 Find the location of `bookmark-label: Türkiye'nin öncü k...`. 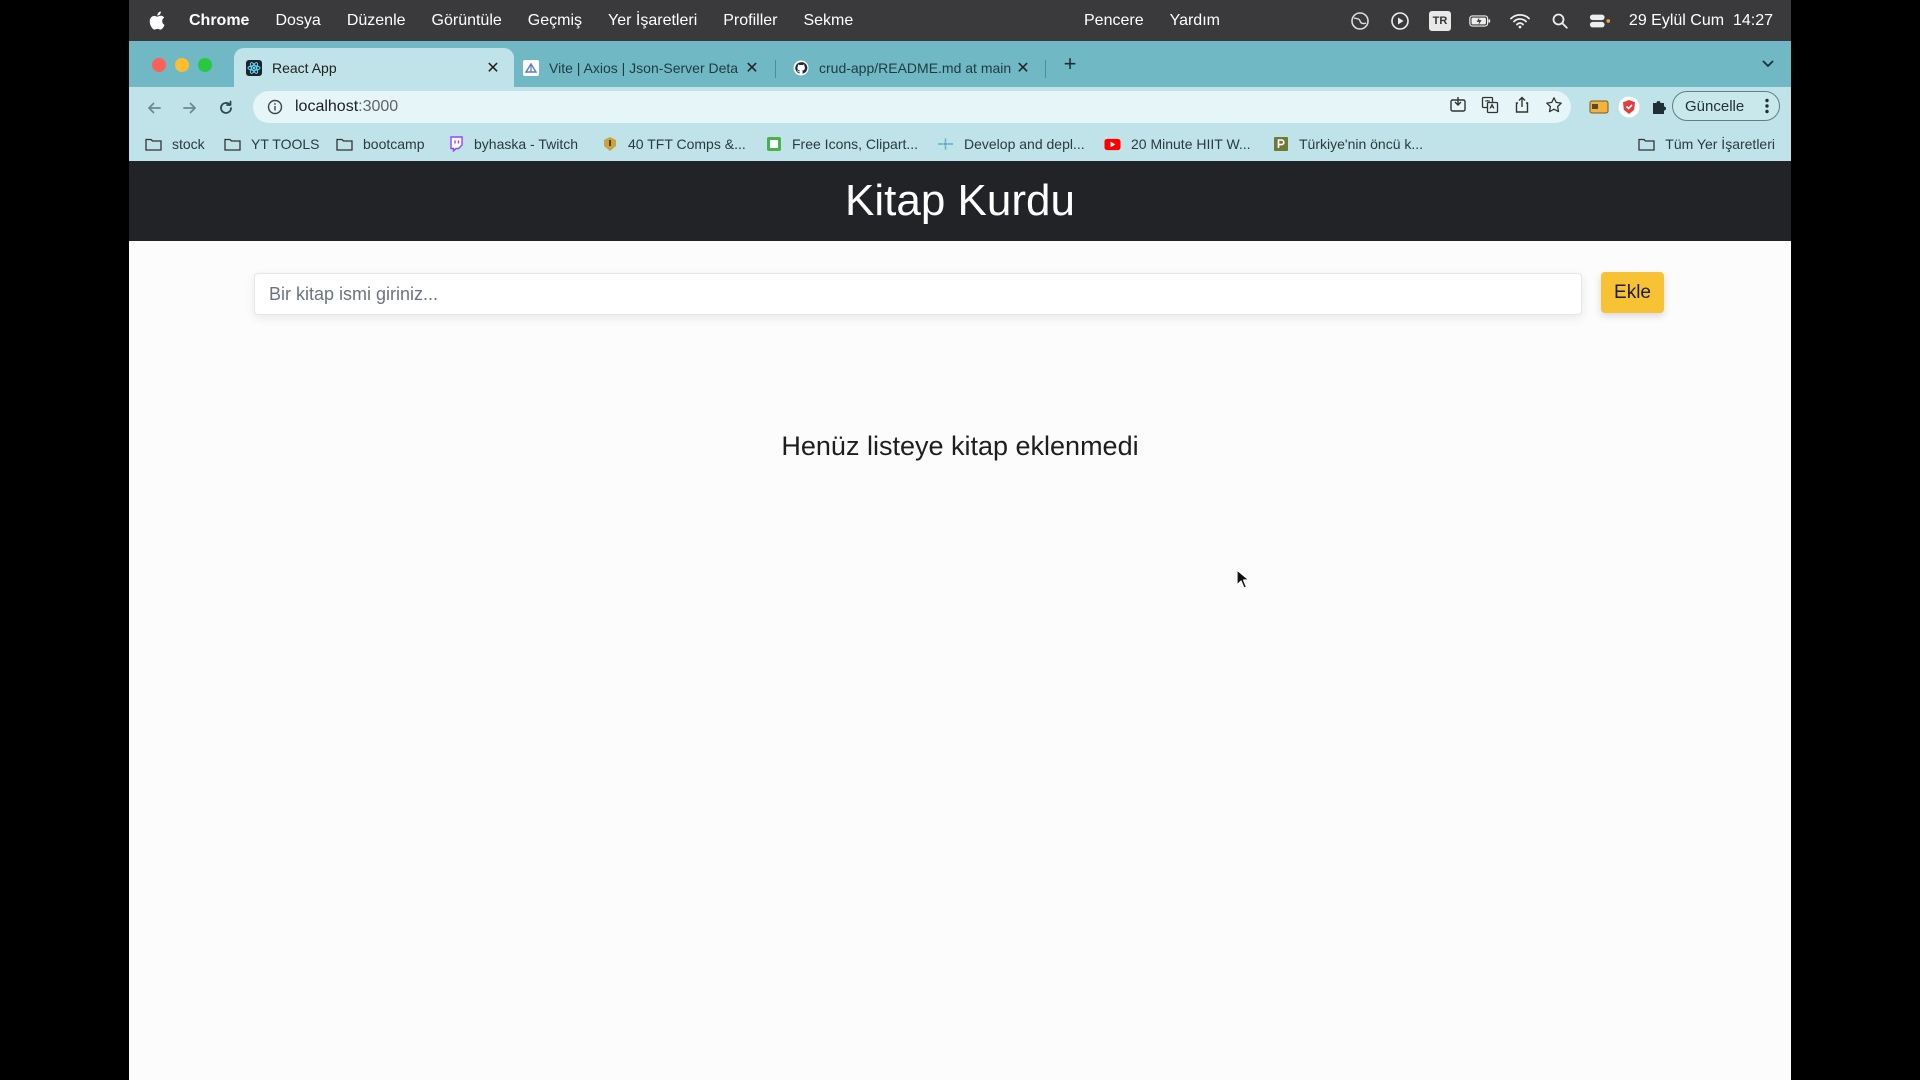

bookmark-label: Türkiye'nin öncü k... is located at coordinates (1361, 144).